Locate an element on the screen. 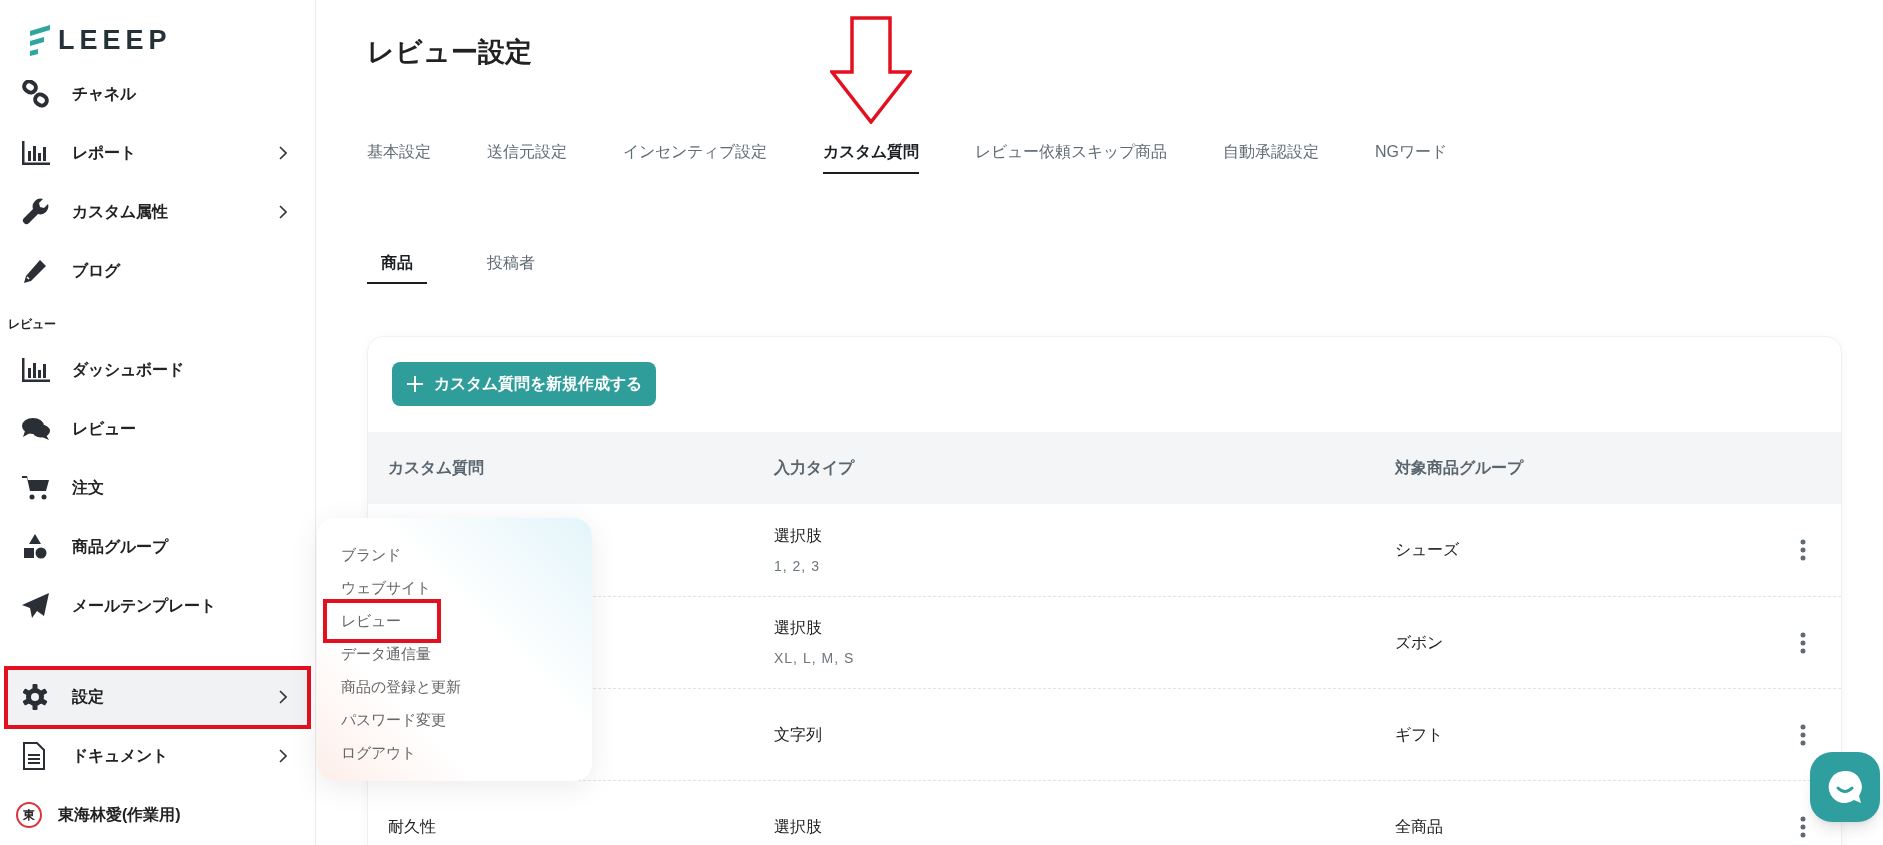 The height and width of the screenshot is (845, 1883). column-header: 入力タイプ is located at coordinates (814, 467).